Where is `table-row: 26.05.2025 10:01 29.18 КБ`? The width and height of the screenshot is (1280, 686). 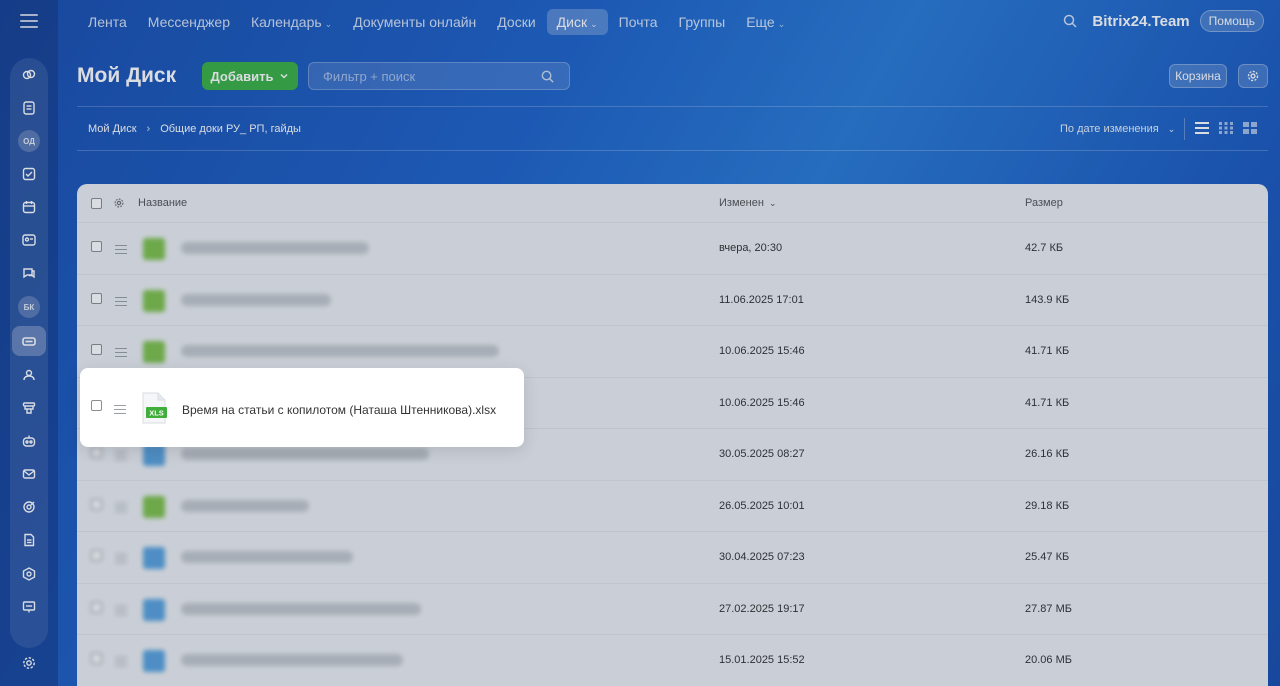 table-row: 26.05.2025 10:01 29.18 КБ is located at coordinates (672, 505).